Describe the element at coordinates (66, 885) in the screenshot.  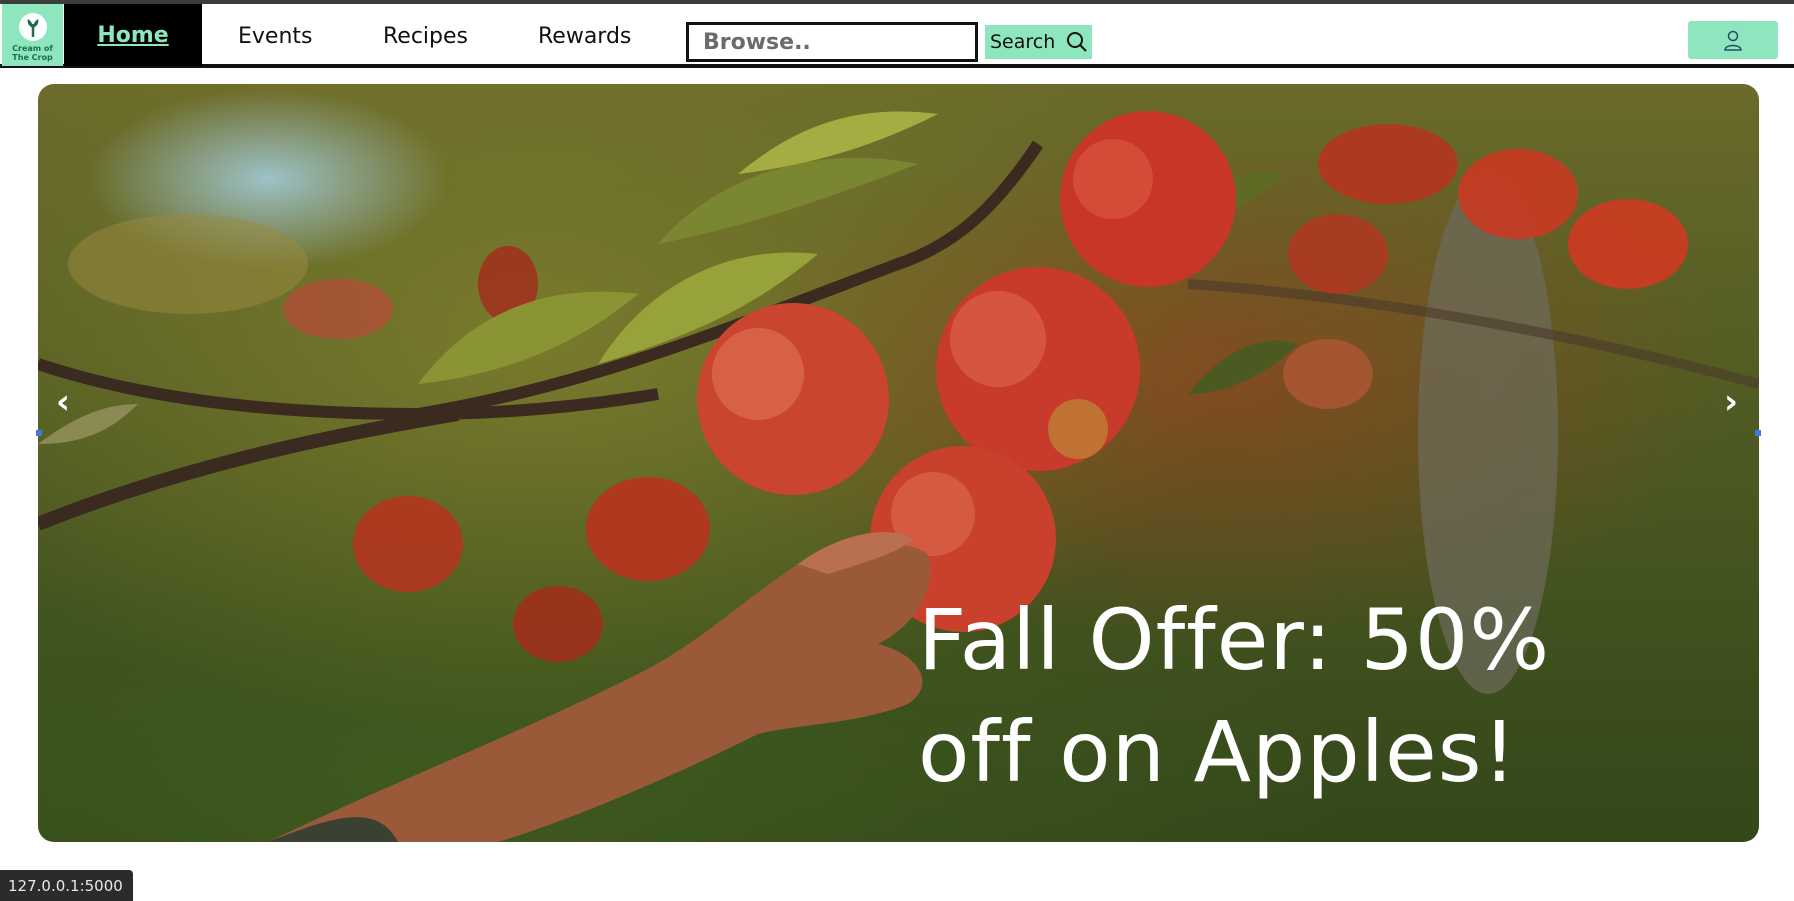
I see `status-bar-url: 127.0.0.1:5000` at that location.